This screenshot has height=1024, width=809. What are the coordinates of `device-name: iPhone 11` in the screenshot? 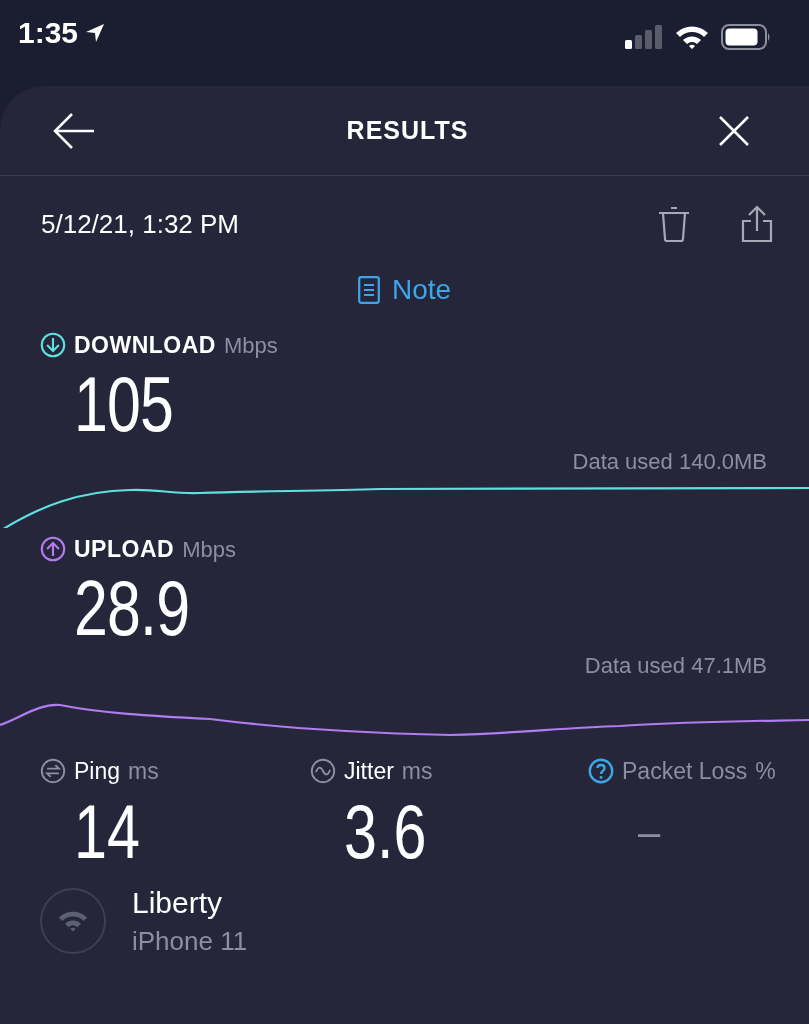 It's located at (190, 941).